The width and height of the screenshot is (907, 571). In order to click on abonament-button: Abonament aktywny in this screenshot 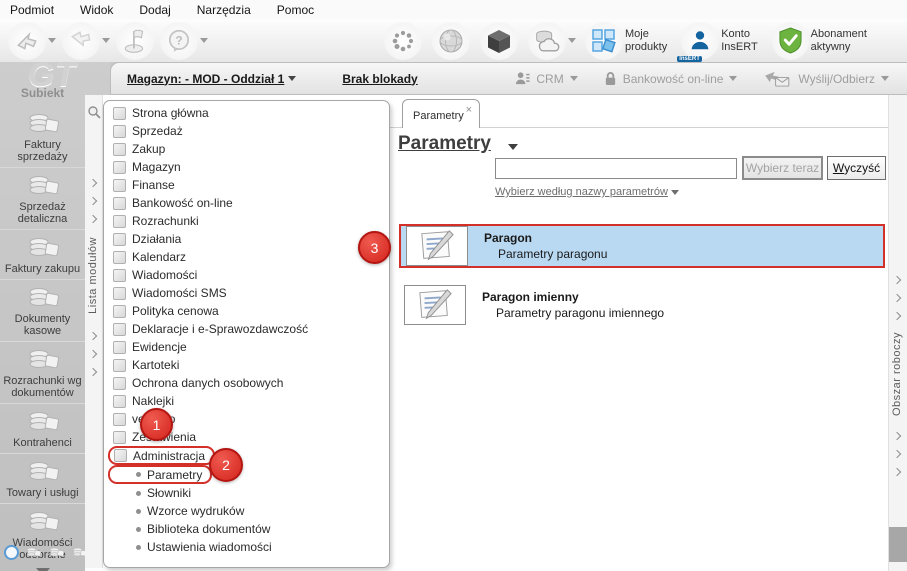, I will do `click(839, 40)`.